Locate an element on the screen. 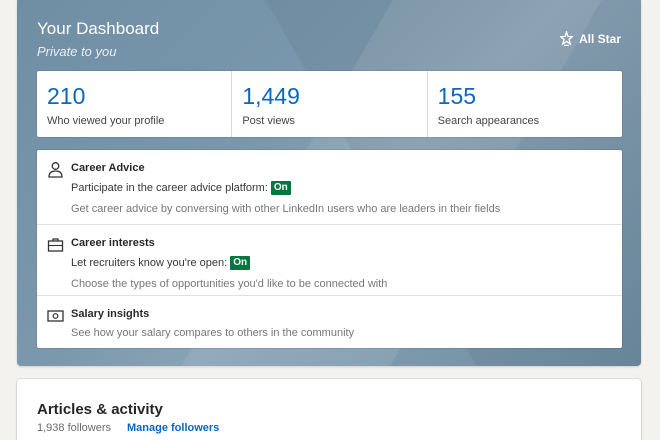 The image size is (660, 440). person-icon is located at coordinates (55, 170).